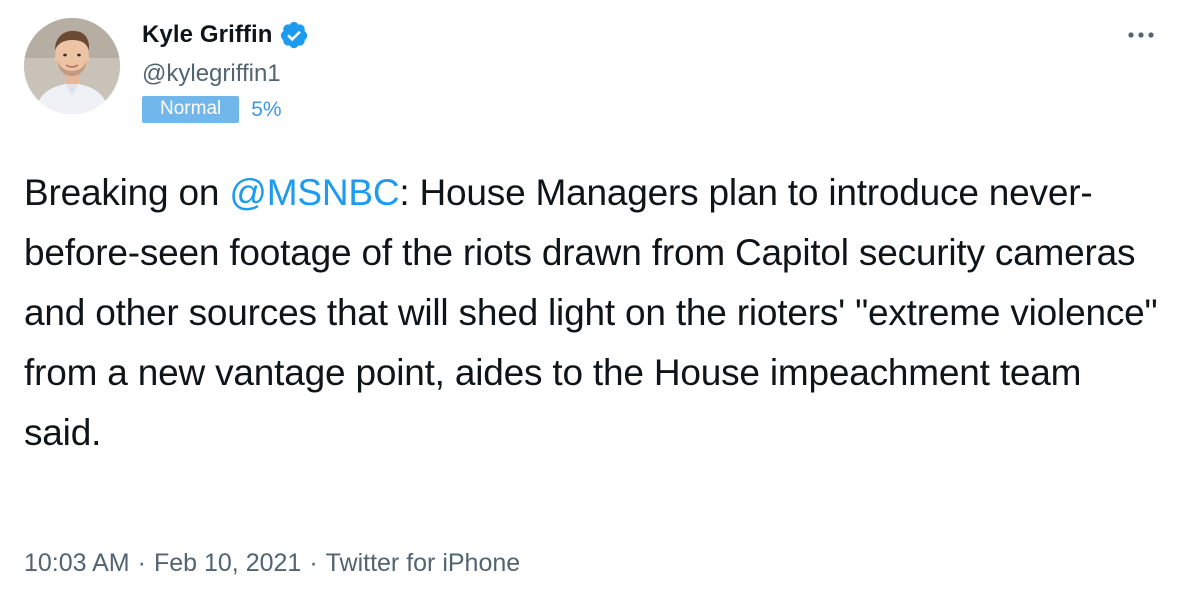 The height and width of the screenshot is (614, 1186). Describe the element at coordinates (127, 192) in the screenshot. I see `tweet-text-start: Breaking on` at that location.